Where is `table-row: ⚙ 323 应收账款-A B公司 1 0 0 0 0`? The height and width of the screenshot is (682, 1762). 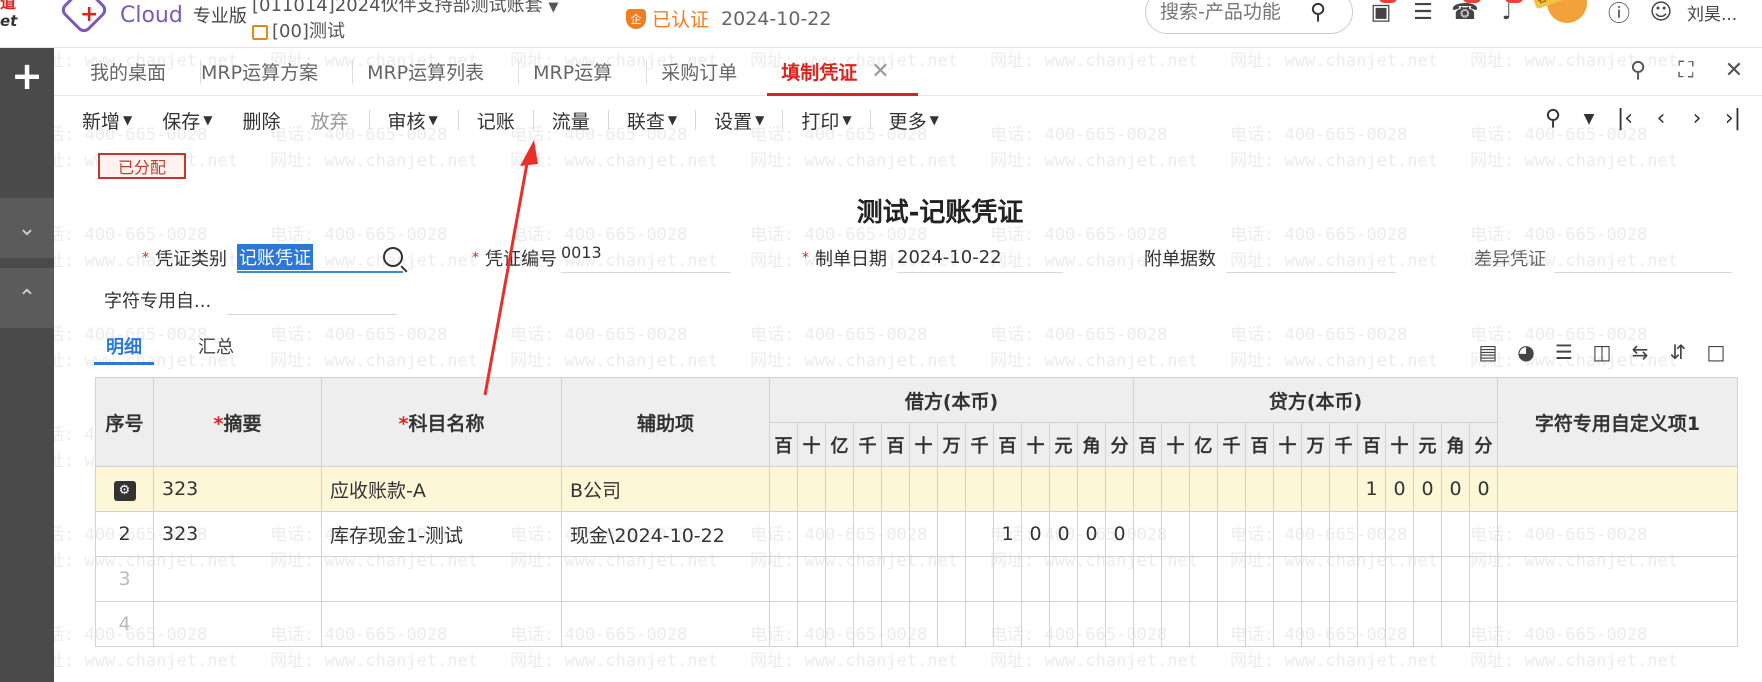 table-row: ⚙ 323 应收账款-A B公司 1 0 0 0 0 is located at coordinates (916, 489).